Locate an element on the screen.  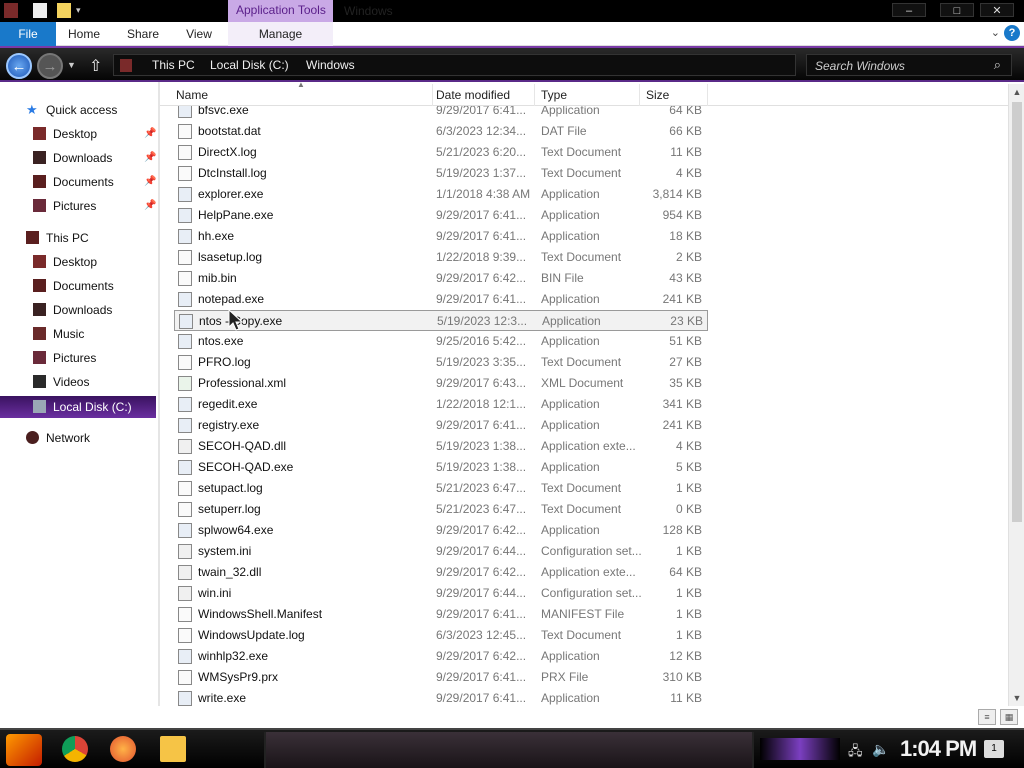
customize-toolbar-icon: ▾ is located at coordinates (78, 10).